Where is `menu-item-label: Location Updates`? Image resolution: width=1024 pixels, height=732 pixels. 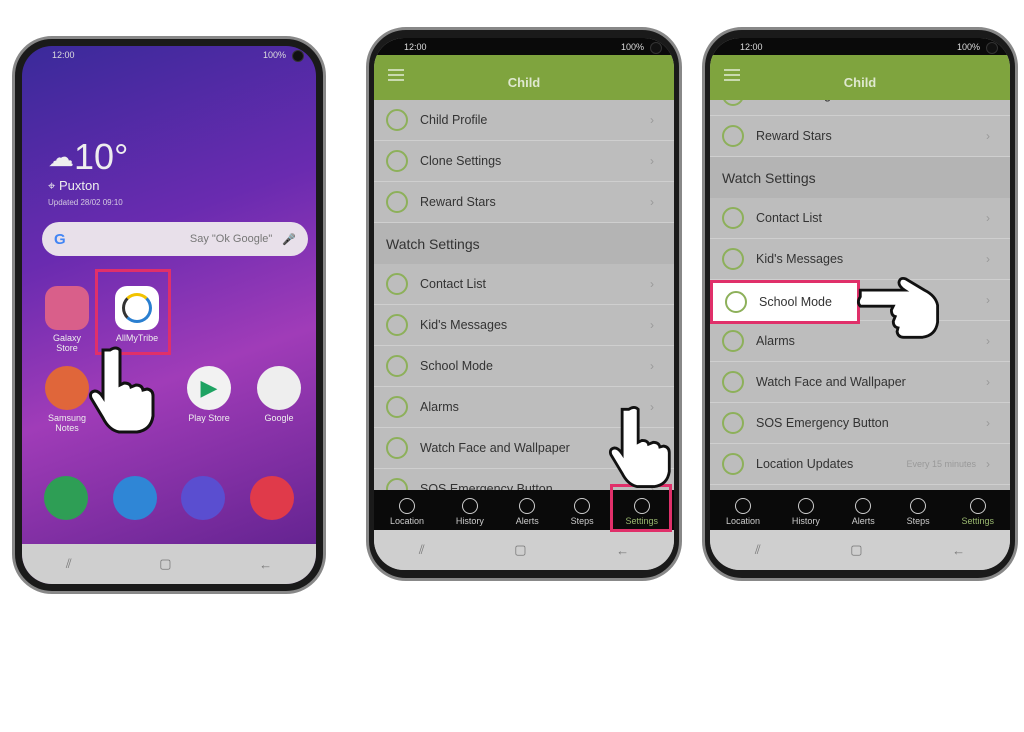 menu-item-label: Location Updates is located at coordinates (805, 464).